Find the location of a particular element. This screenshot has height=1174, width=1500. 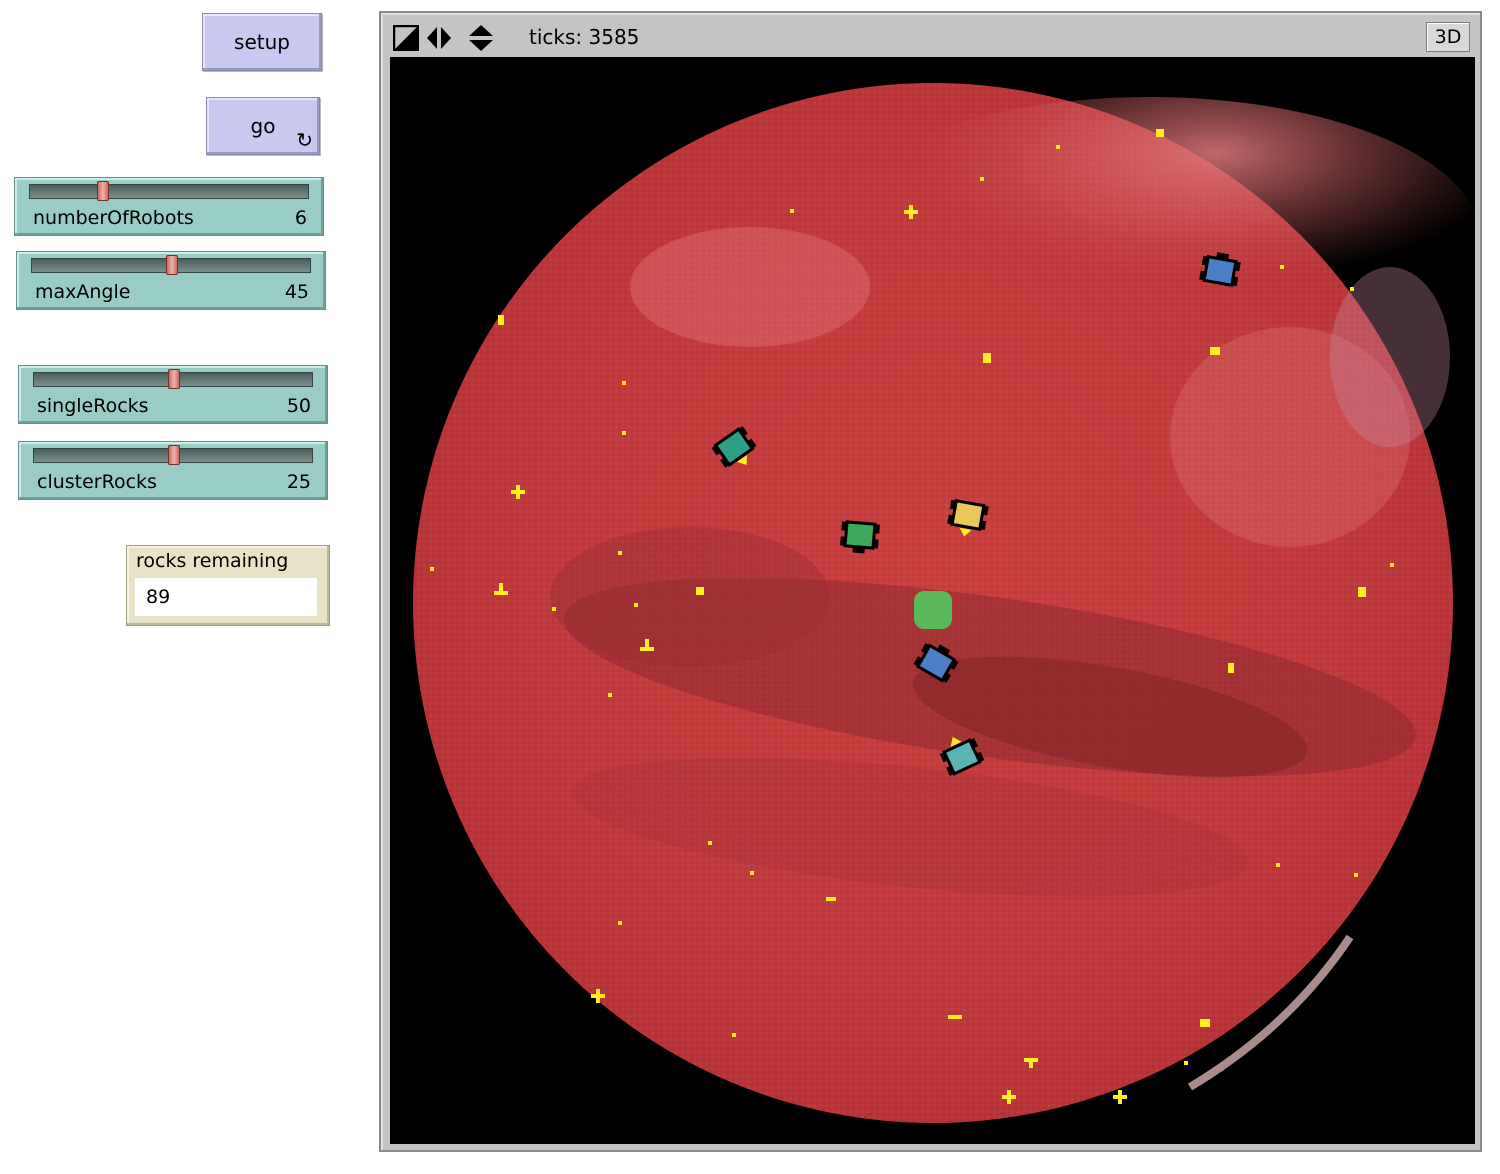

setup-button: setup is located at coordinates (262, 42).